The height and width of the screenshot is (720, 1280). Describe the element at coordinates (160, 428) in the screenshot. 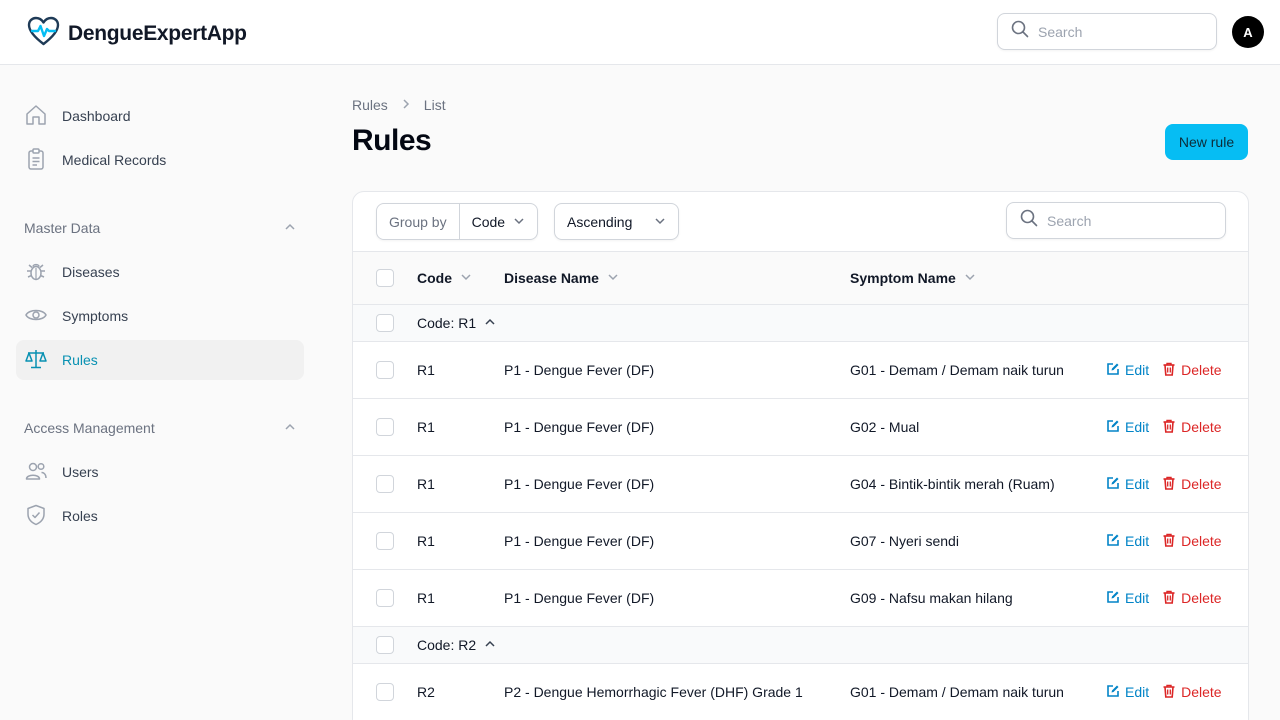

I see `group-access-management: Access Management` at that location.